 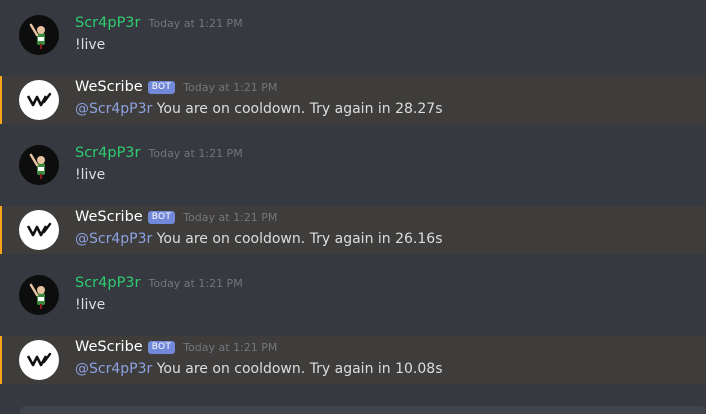 What do you see at coordinates (297, 369) in the screenshot?
I see `message-body: You are on cooldown. Try again in 10.08s` at bounding box center [297, 369].